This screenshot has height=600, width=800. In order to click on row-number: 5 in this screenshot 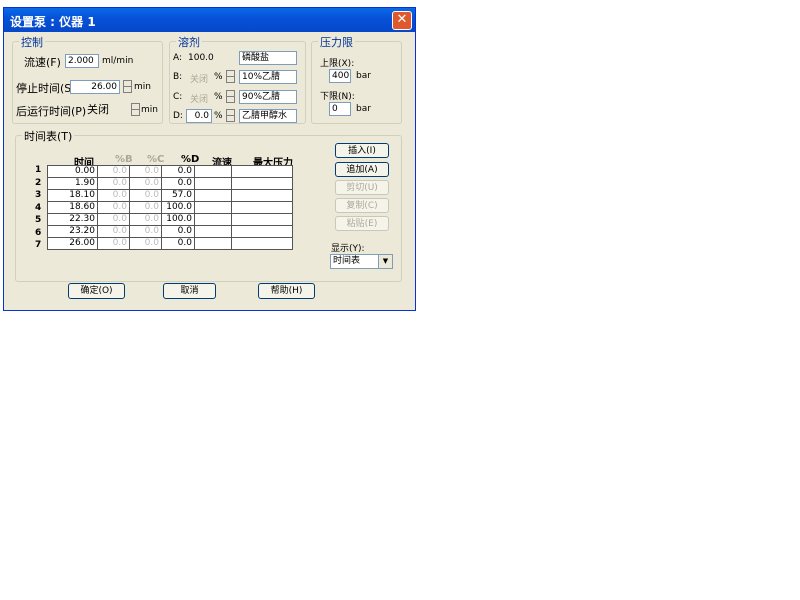, I will do `click(38, 220)`.